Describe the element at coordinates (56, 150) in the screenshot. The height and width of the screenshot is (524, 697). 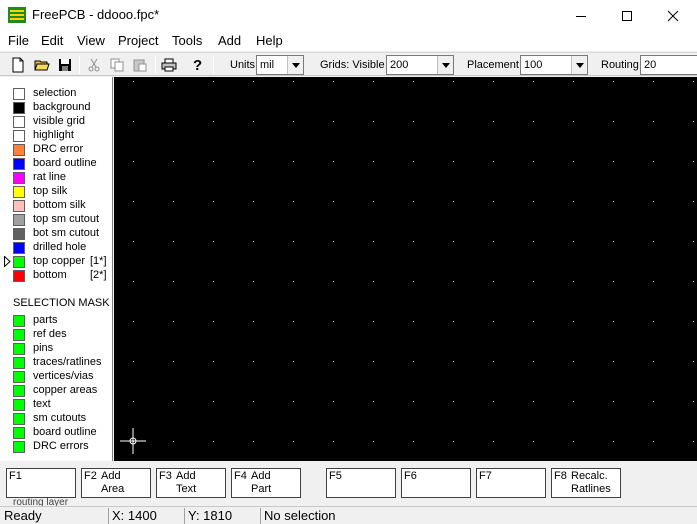
I see `layer-row: DRC error` at that location.